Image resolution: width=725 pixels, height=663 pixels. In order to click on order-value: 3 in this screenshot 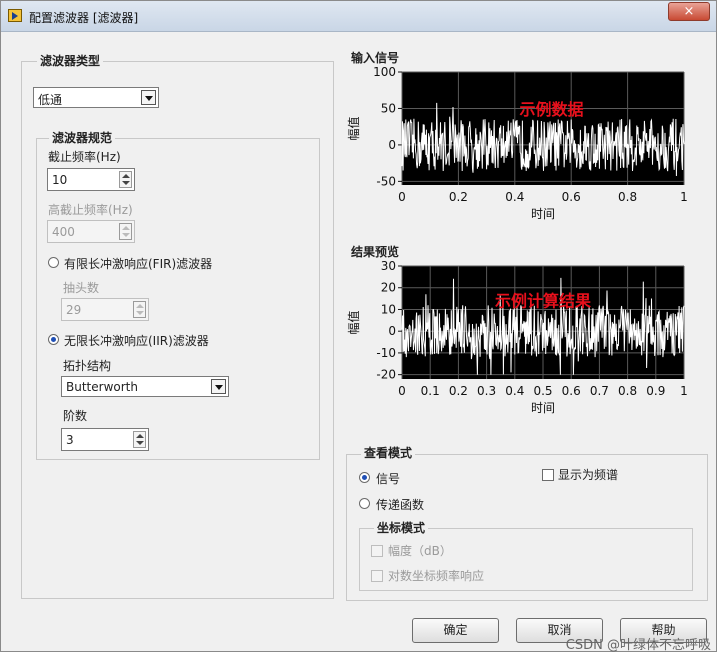, I will do `click(70, 440)`.